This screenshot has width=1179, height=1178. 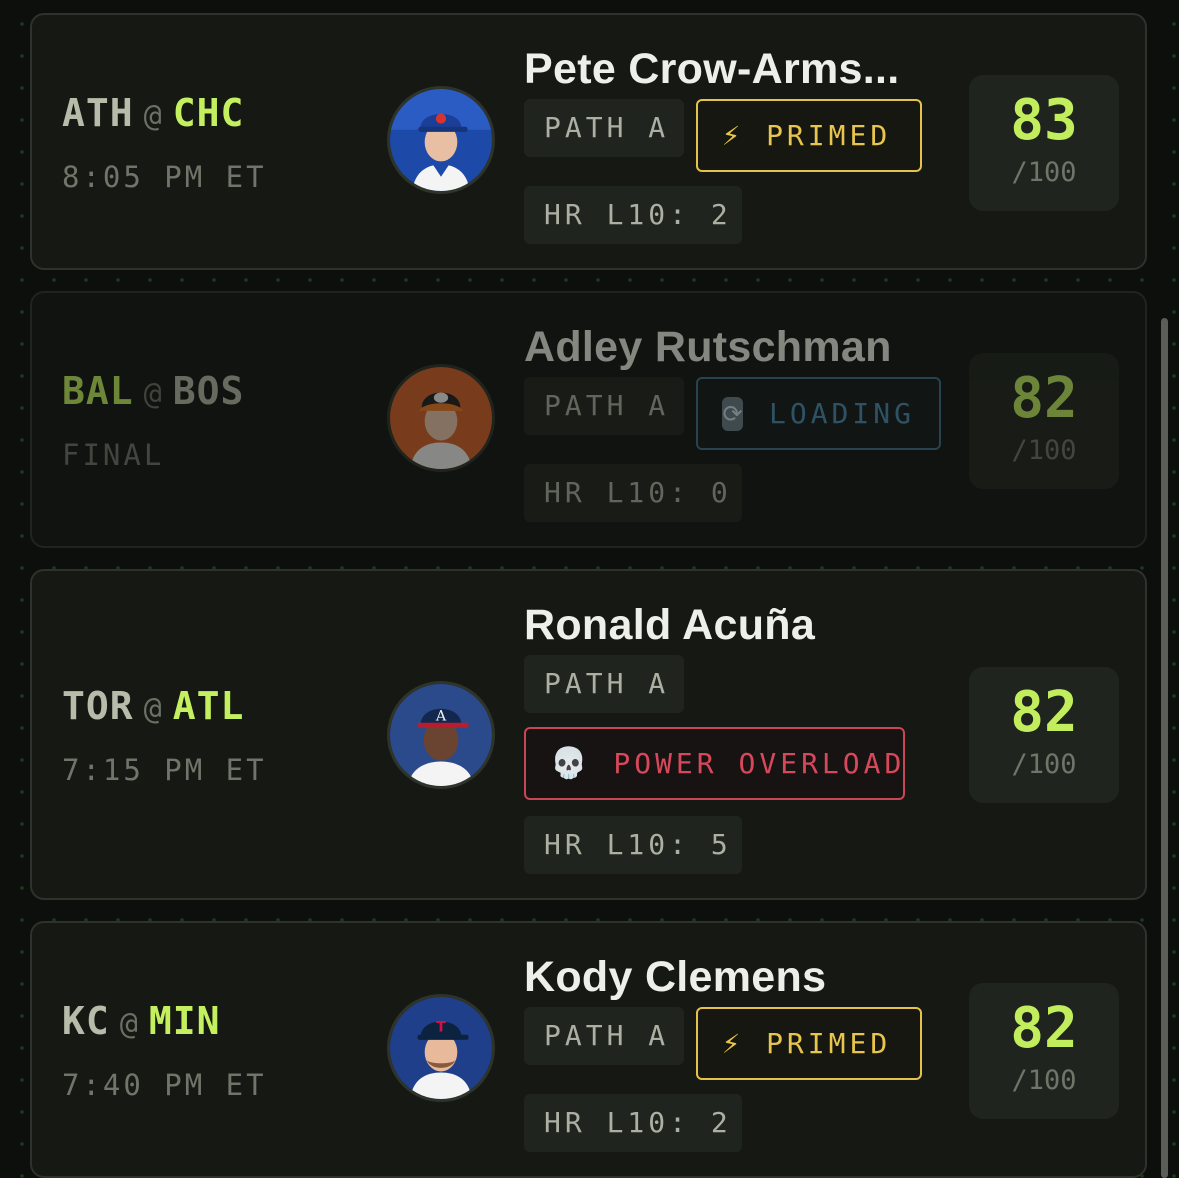 What do you see at coordinates (98, 391) in the screenshot?
I see `away-team: BAL` at bounding box center [98, 391].